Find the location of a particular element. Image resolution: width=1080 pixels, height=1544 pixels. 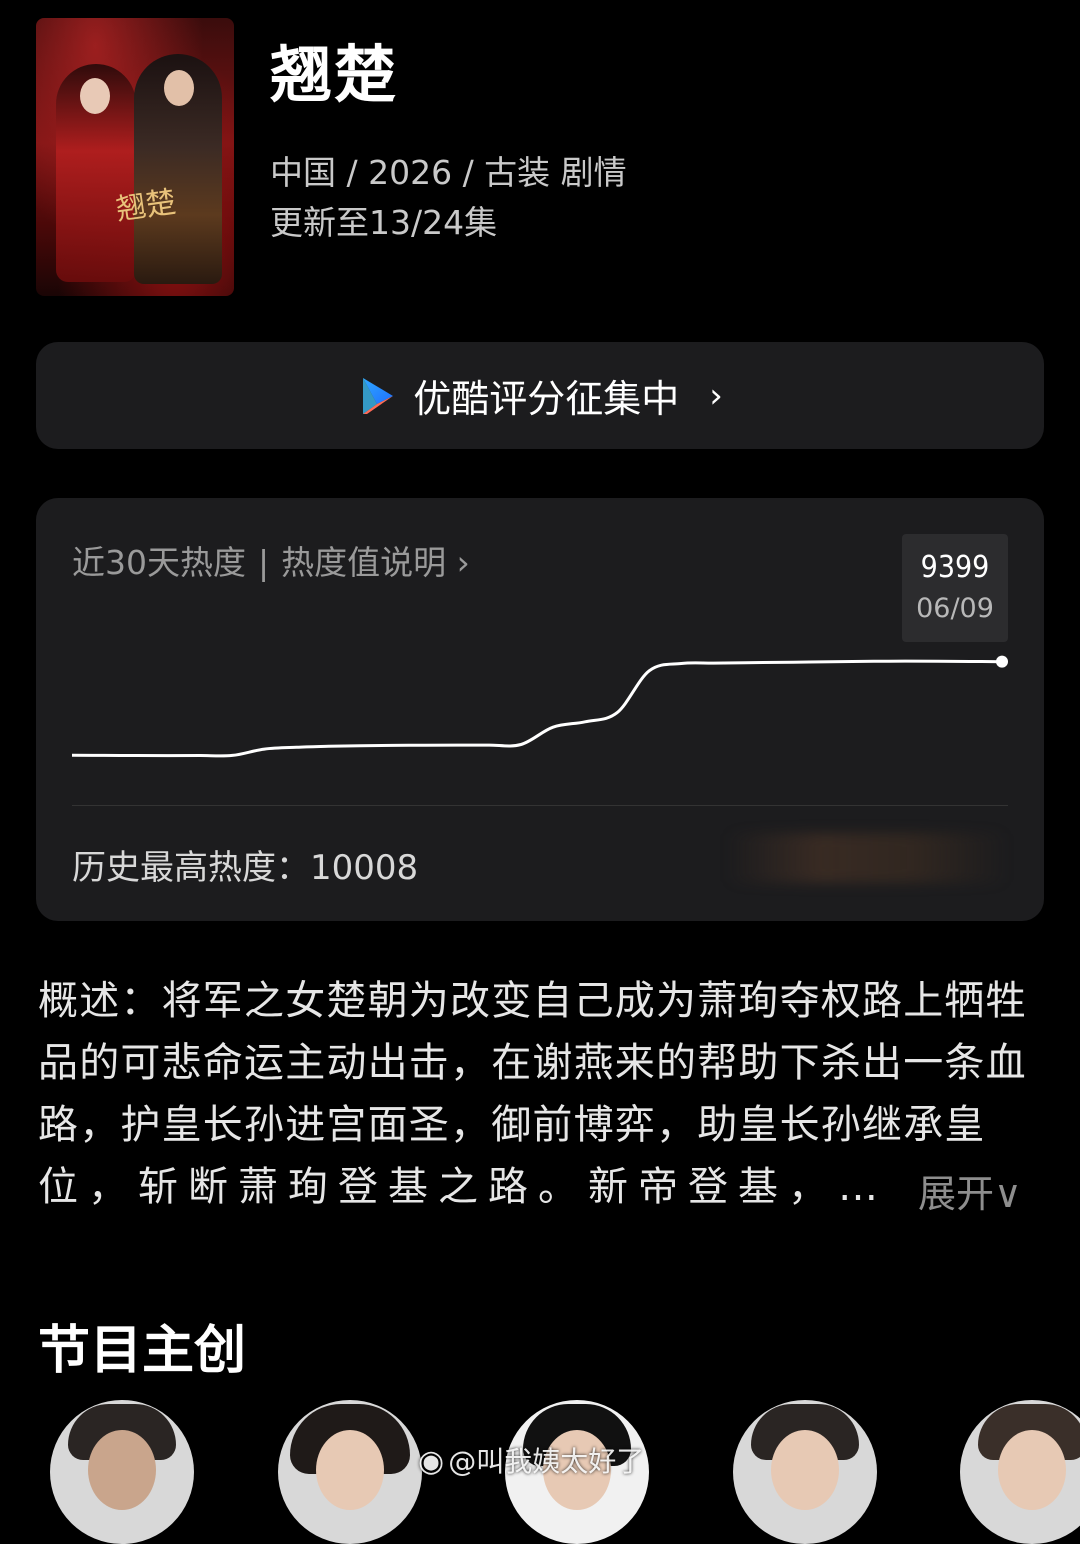

card-divider is located at coordinates (540, 805).